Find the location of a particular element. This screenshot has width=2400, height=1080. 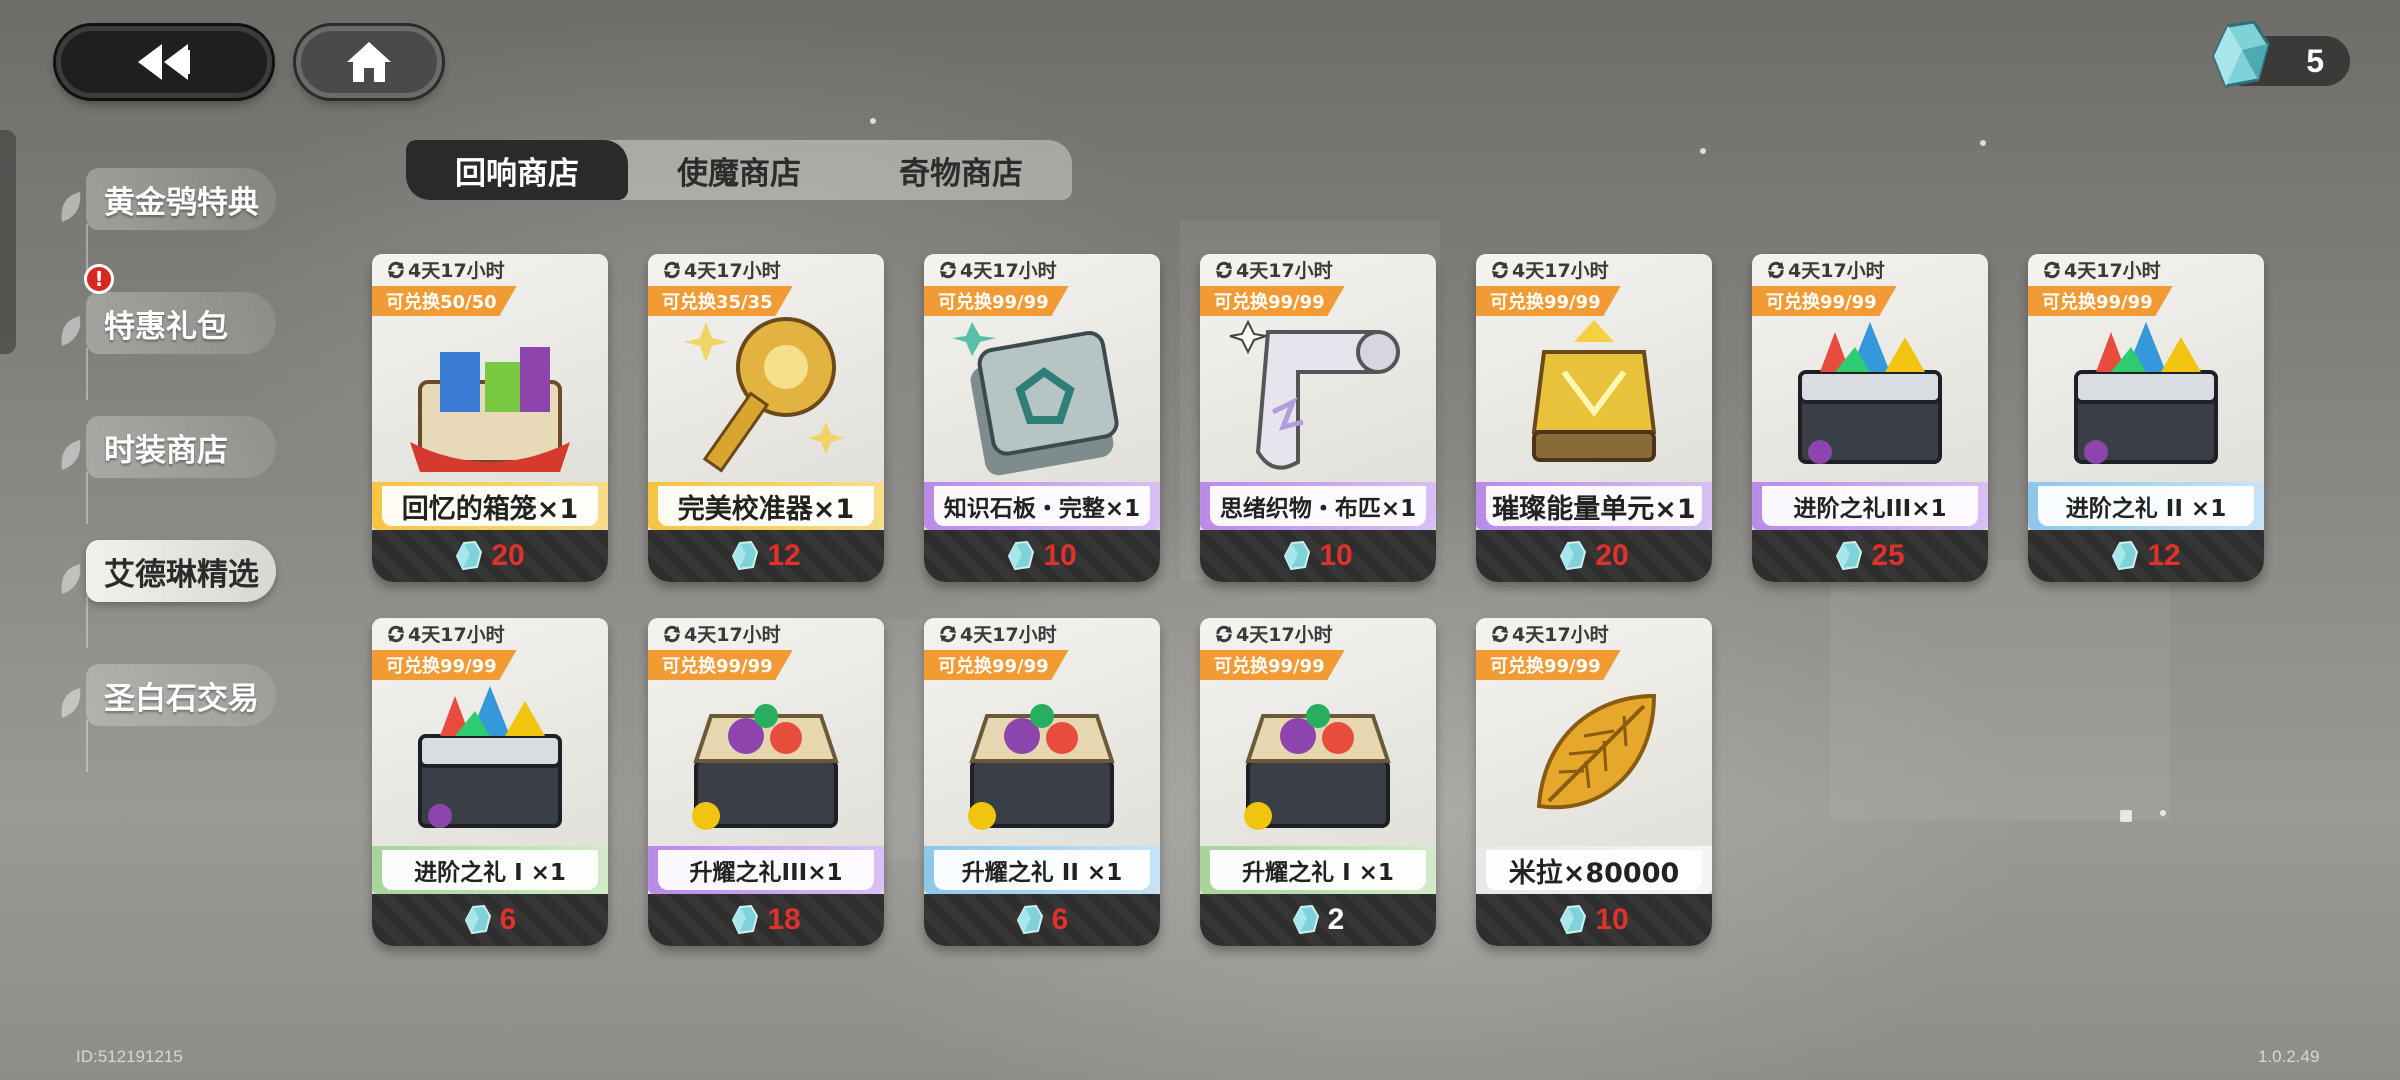

sidebar-item: 艾德琳精选 is located at coordinates (181, 571).